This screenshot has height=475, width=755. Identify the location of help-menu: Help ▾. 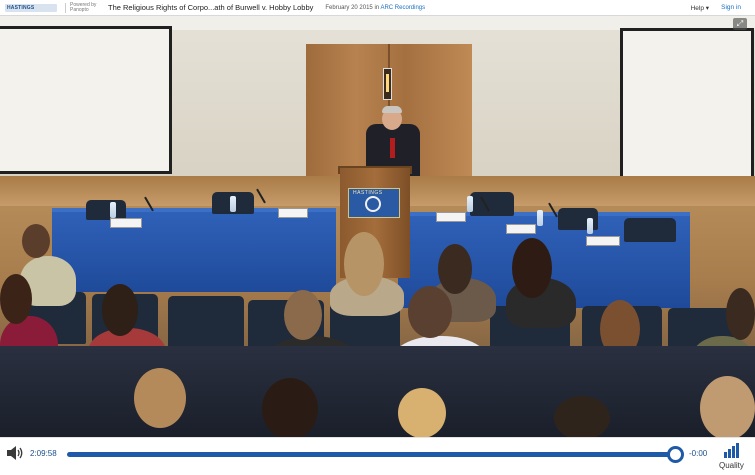
(700, 8).